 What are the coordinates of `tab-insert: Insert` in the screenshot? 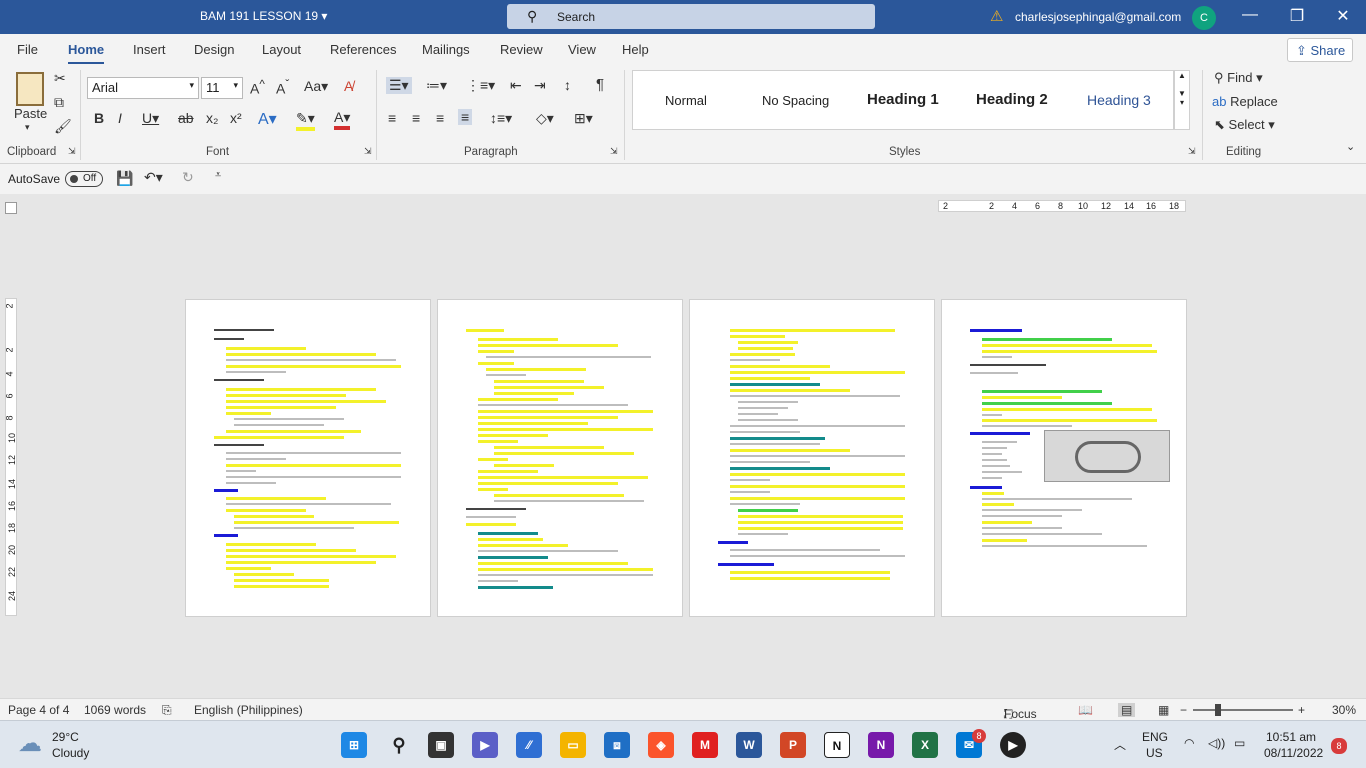 It's located at (149, 49).